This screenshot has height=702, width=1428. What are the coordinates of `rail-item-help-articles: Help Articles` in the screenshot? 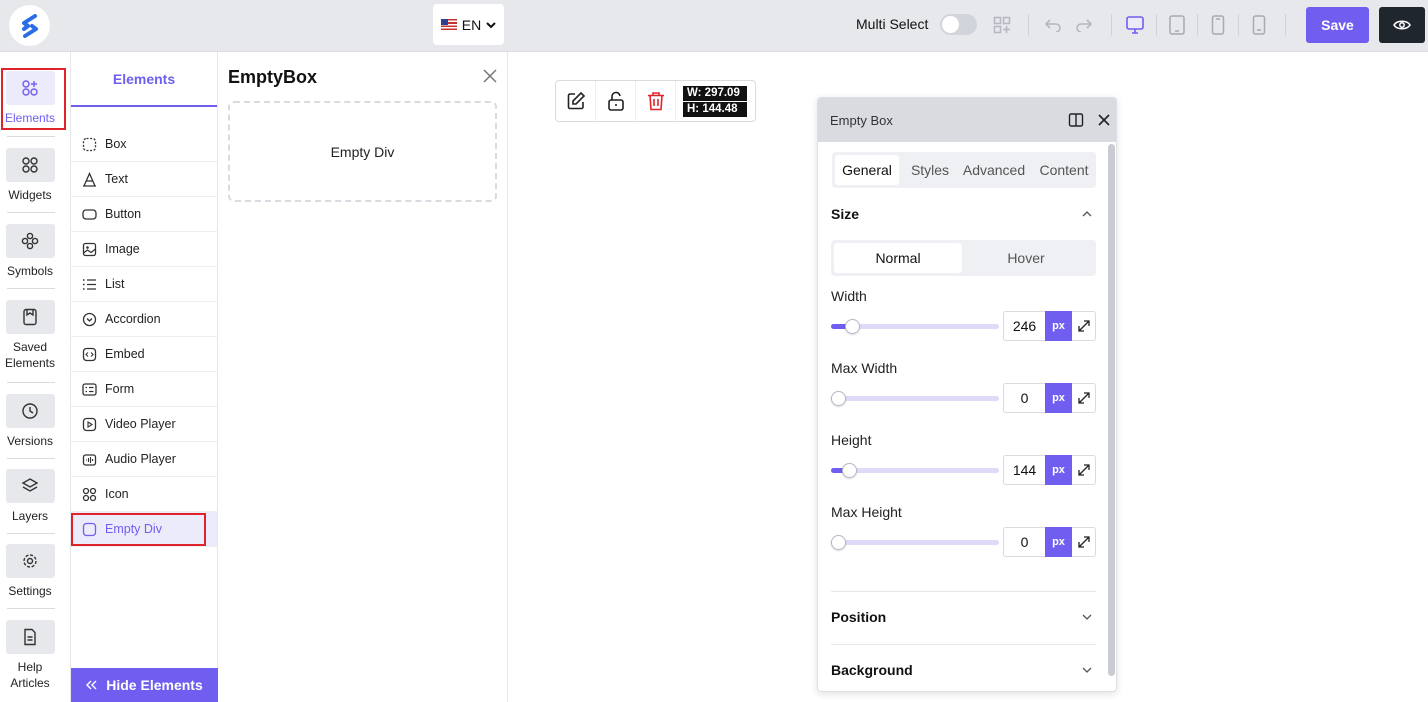 It's located at (30, 655).